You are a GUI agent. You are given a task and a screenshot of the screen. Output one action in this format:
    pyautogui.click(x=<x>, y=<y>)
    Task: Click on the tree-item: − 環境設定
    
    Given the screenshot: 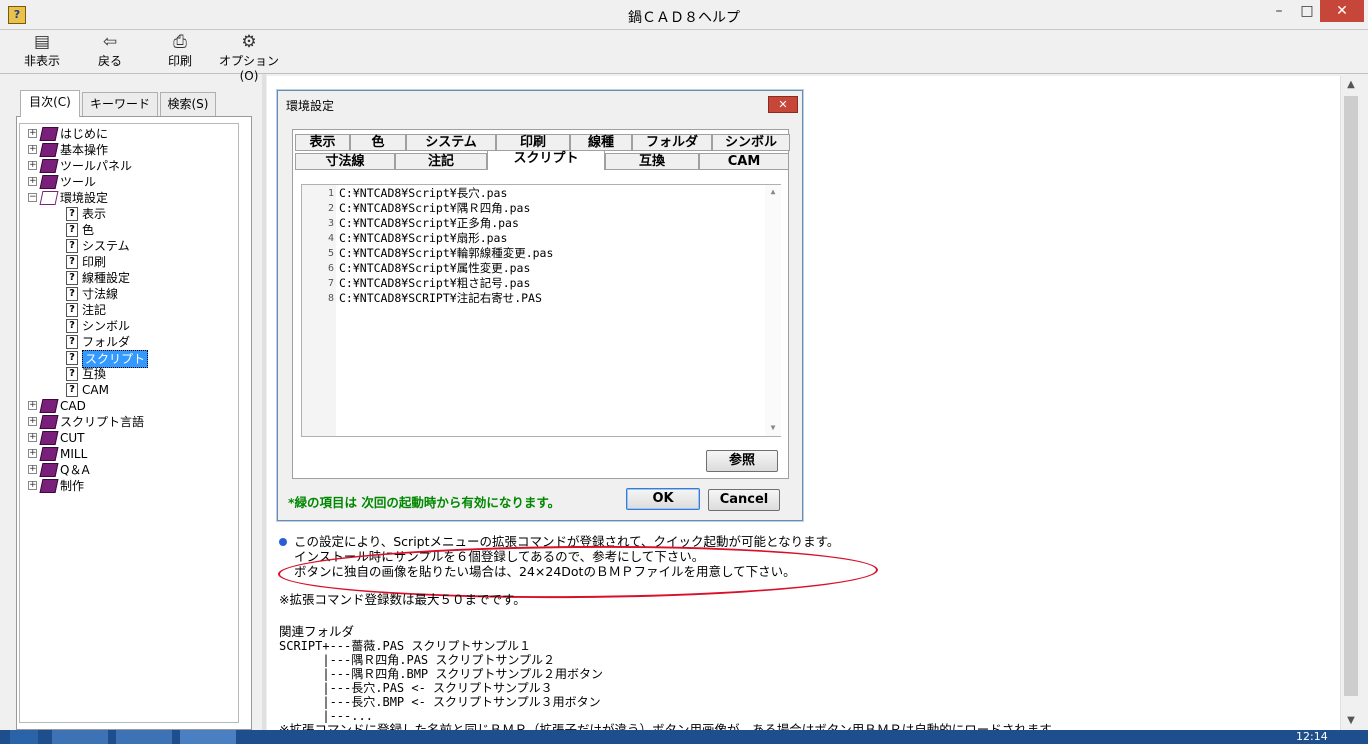 What is the action you would take?
    pyautogui.click(x=128, y=198)
    